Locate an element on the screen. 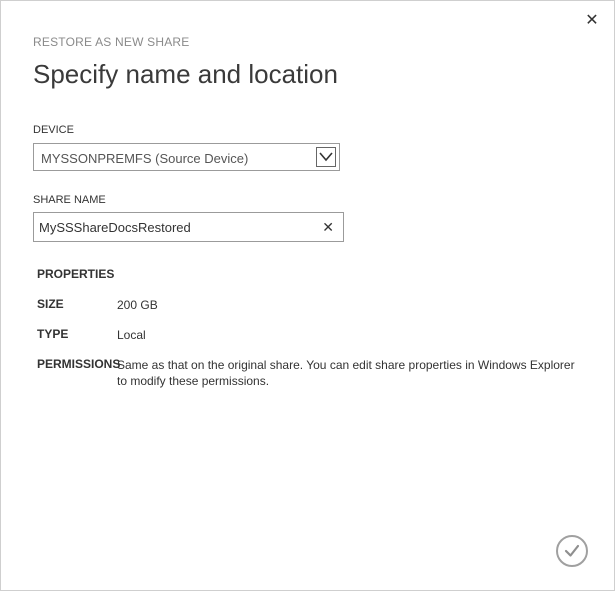  confirm-button is located at coordinates (572, 551).